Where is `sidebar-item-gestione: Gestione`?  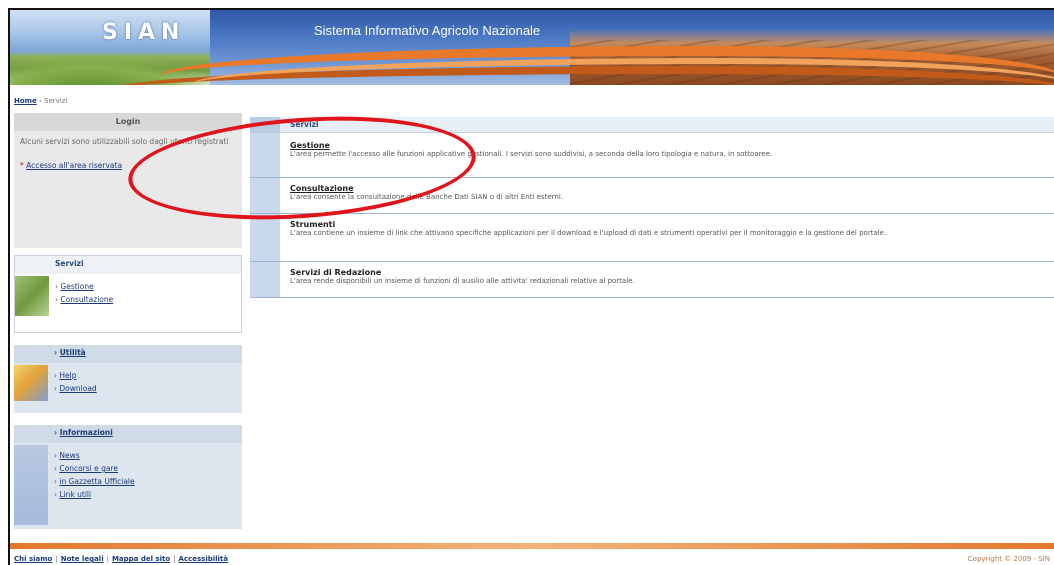
sidebar-item-gestione: Gestione is located at coordinates (76, 286).